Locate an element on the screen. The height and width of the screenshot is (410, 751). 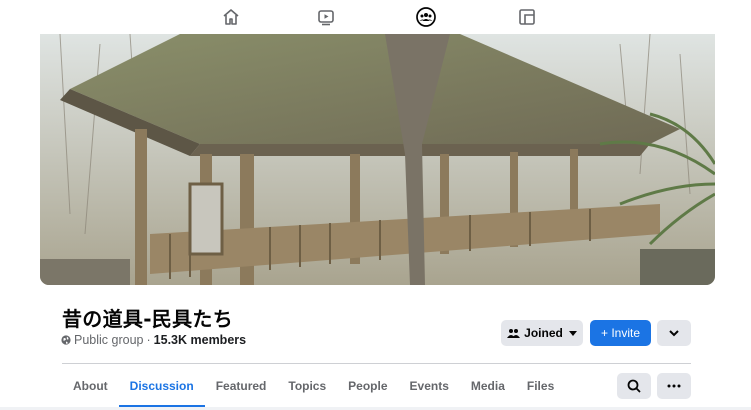
header-divider is located at coordinates (376, 363).